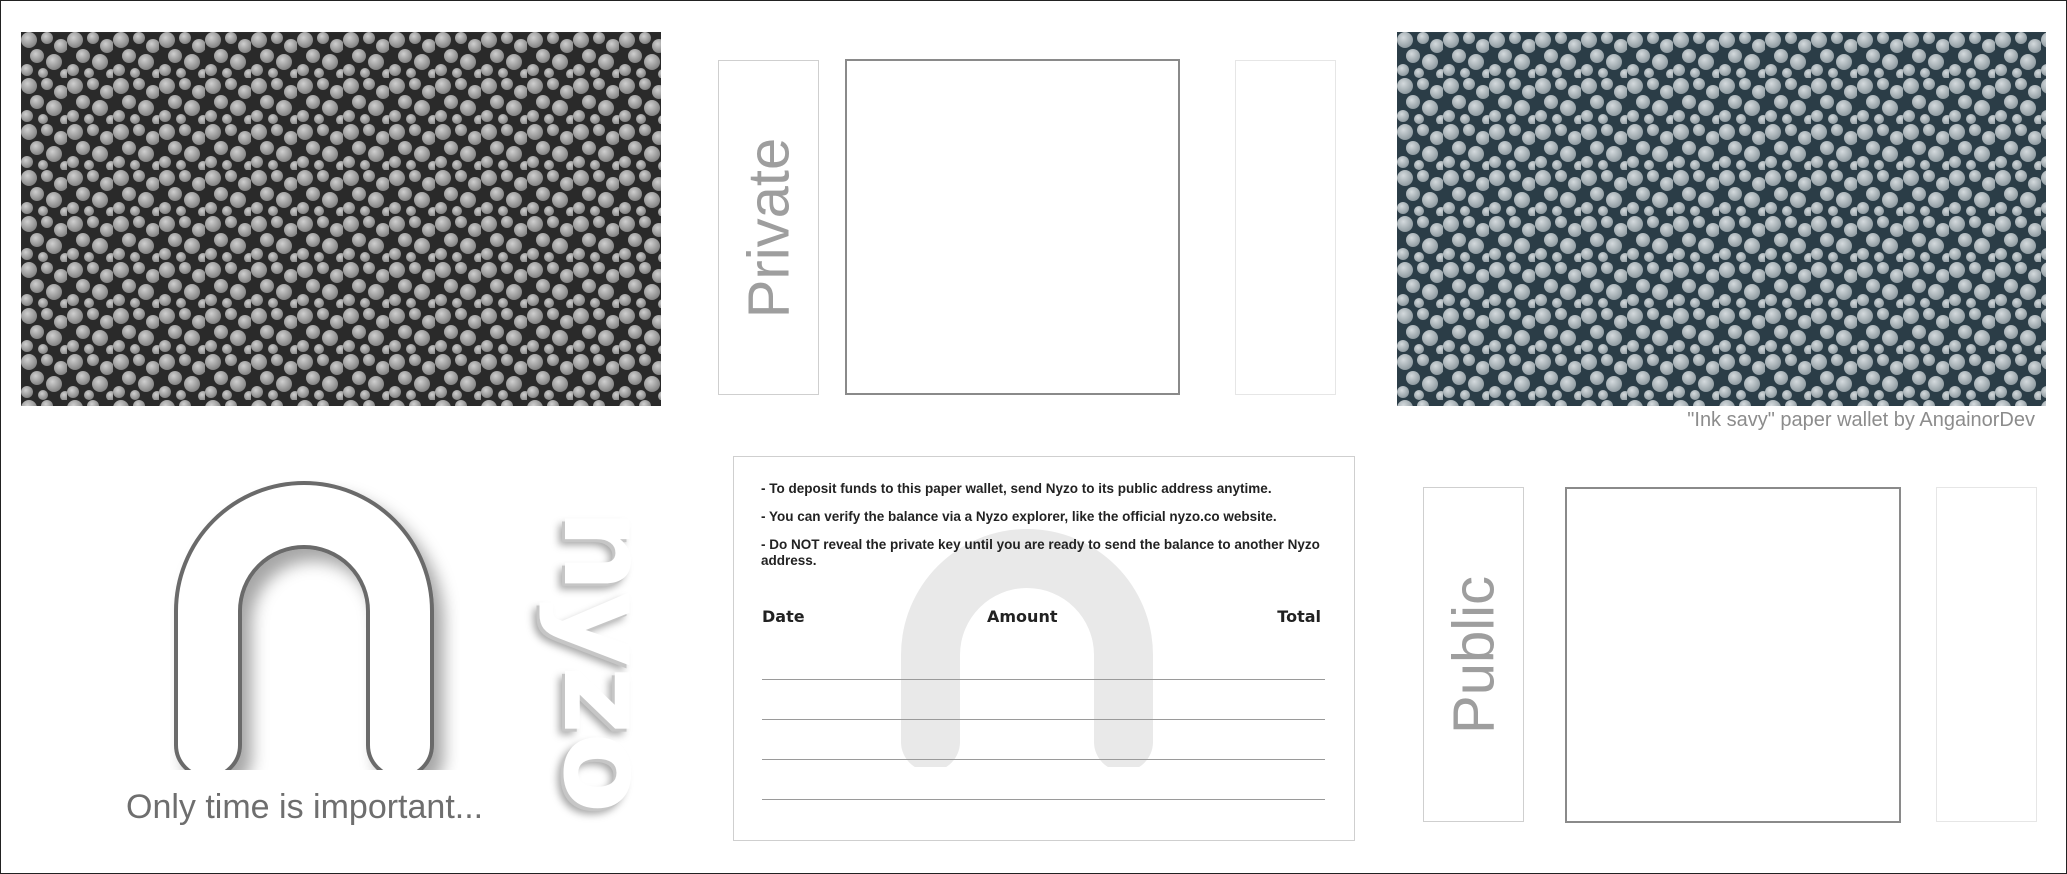  Describe the element at coordinates (1285, 227) in the screenshot. I see `private-key-text-strip` at that location.